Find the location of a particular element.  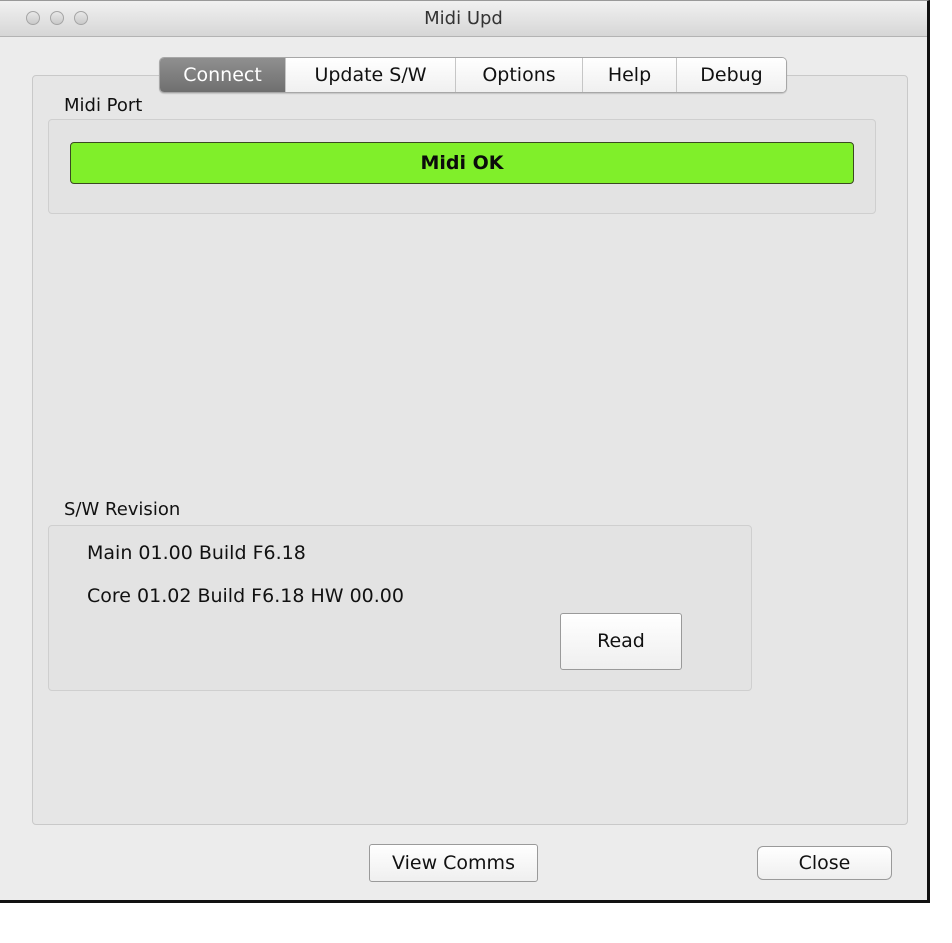

tab-debug: Debug is located at coordinates (731, 75).